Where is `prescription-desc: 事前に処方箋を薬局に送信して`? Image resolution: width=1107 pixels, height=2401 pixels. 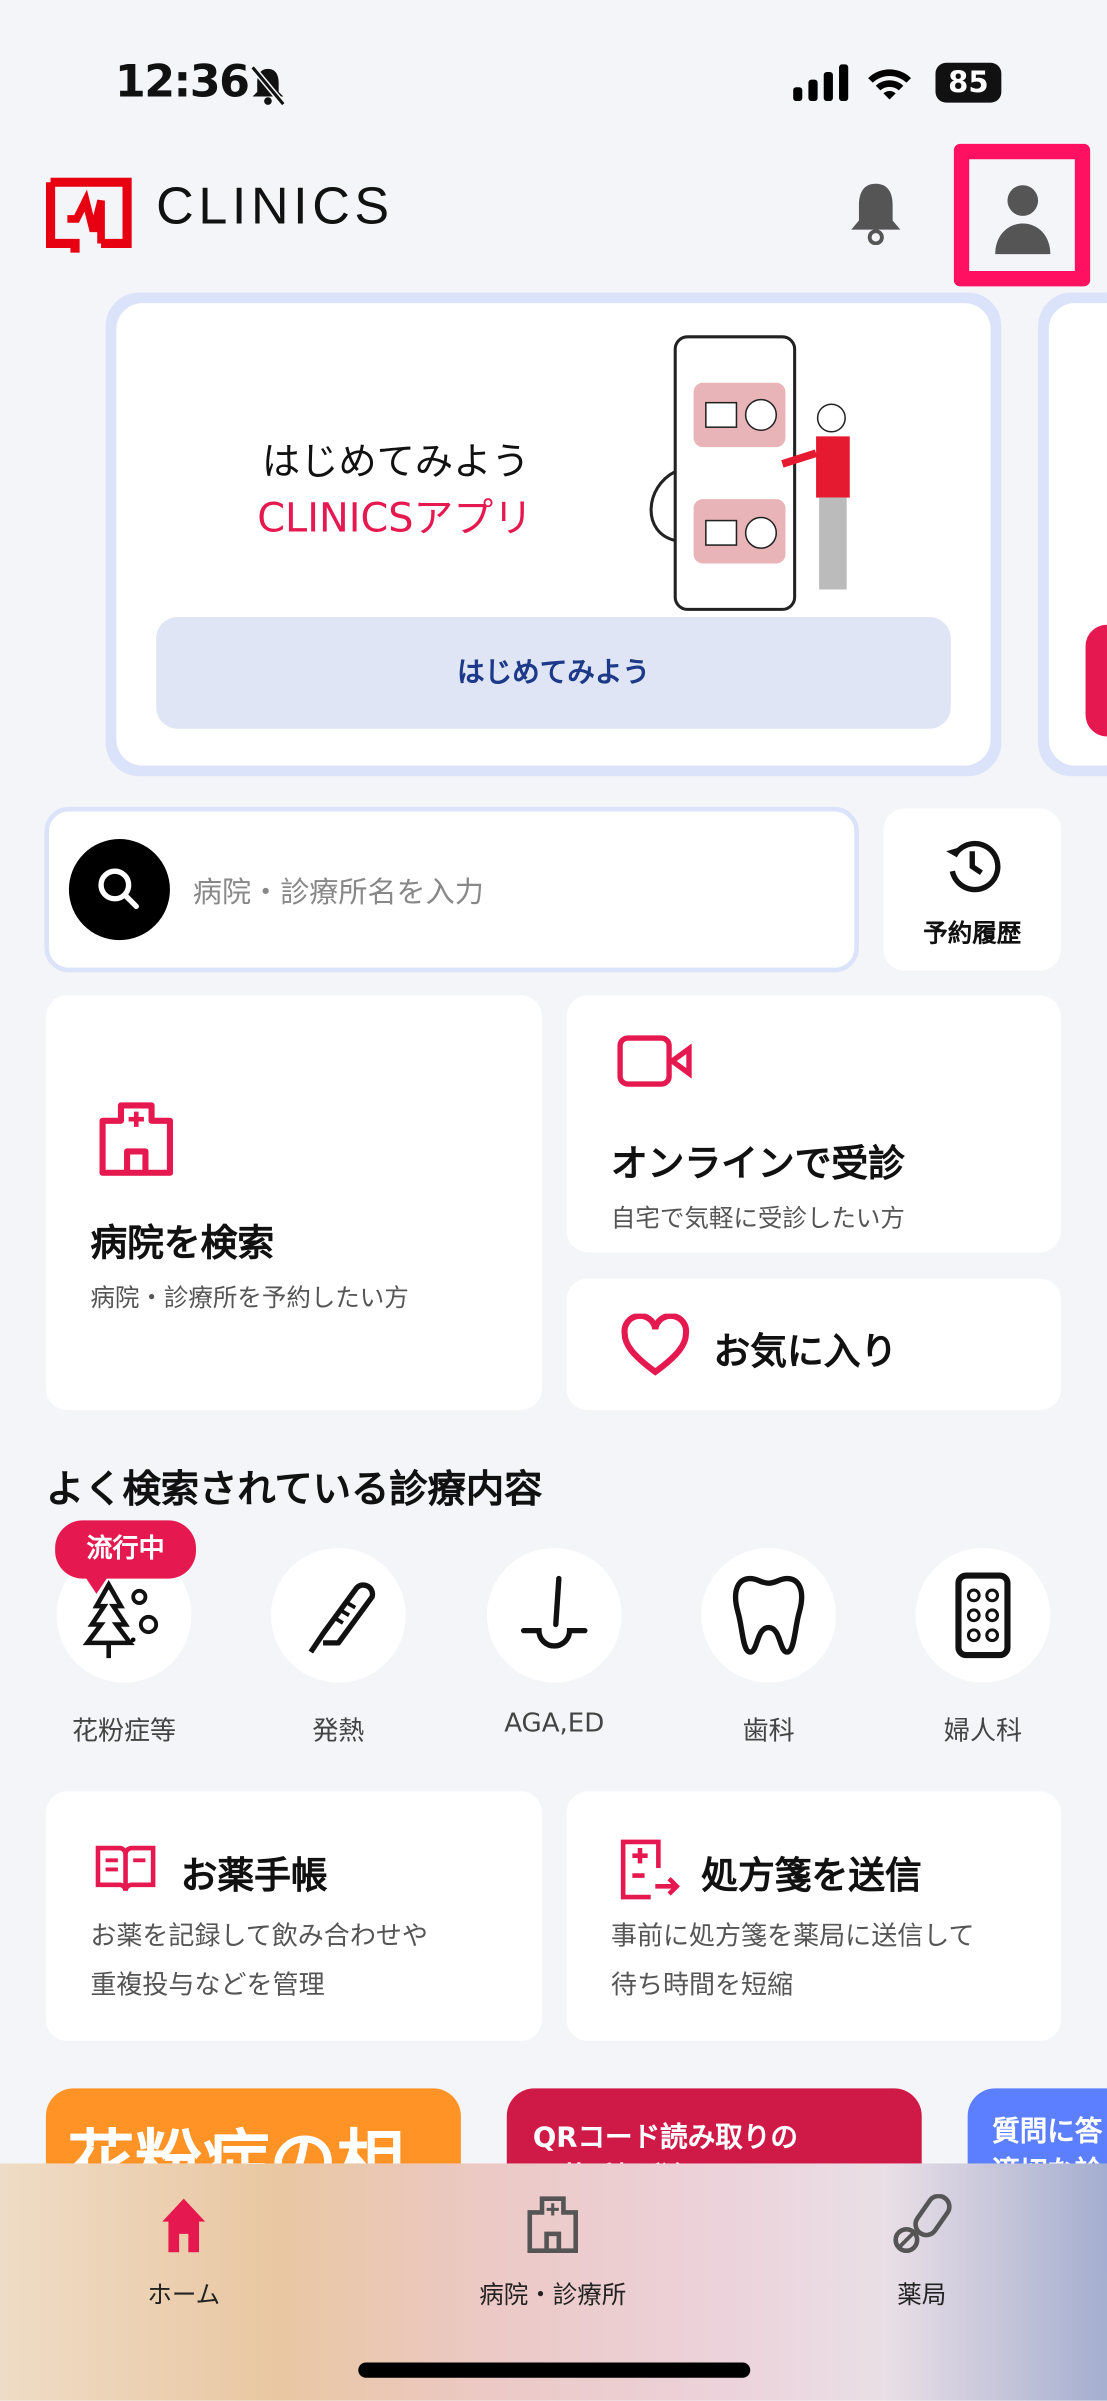
prescription-desc: 事前に処方箋を薬局に送信して is located at coordinates (792, 1937).